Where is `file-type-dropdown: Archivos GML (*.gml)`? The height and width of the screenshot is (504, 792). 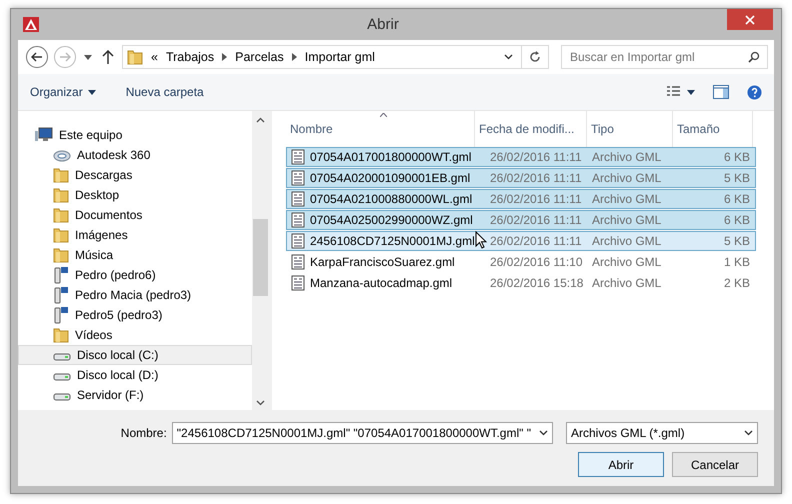
file-type-dropdown: Archivos GML (*.gml) is located at coordinates (662, 433).